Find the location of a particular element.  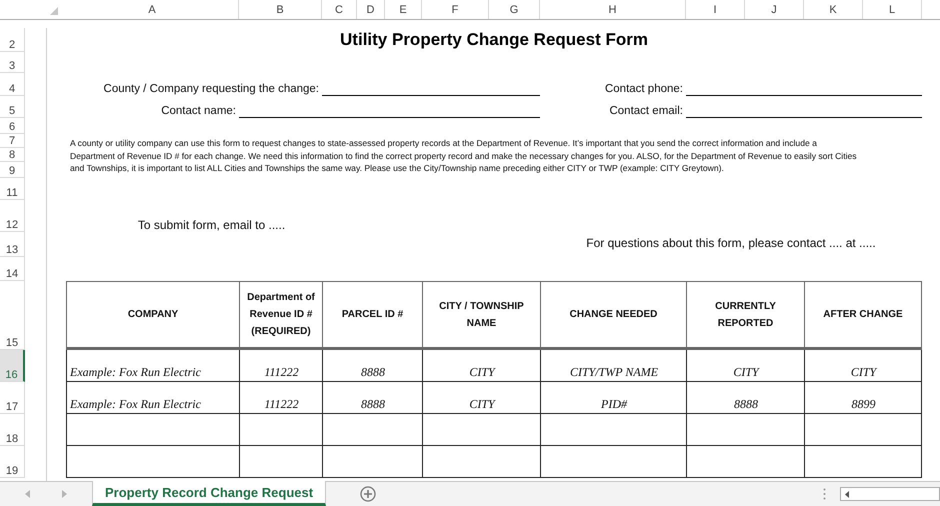

row-header: 11 is located at coordinates (12, 189).